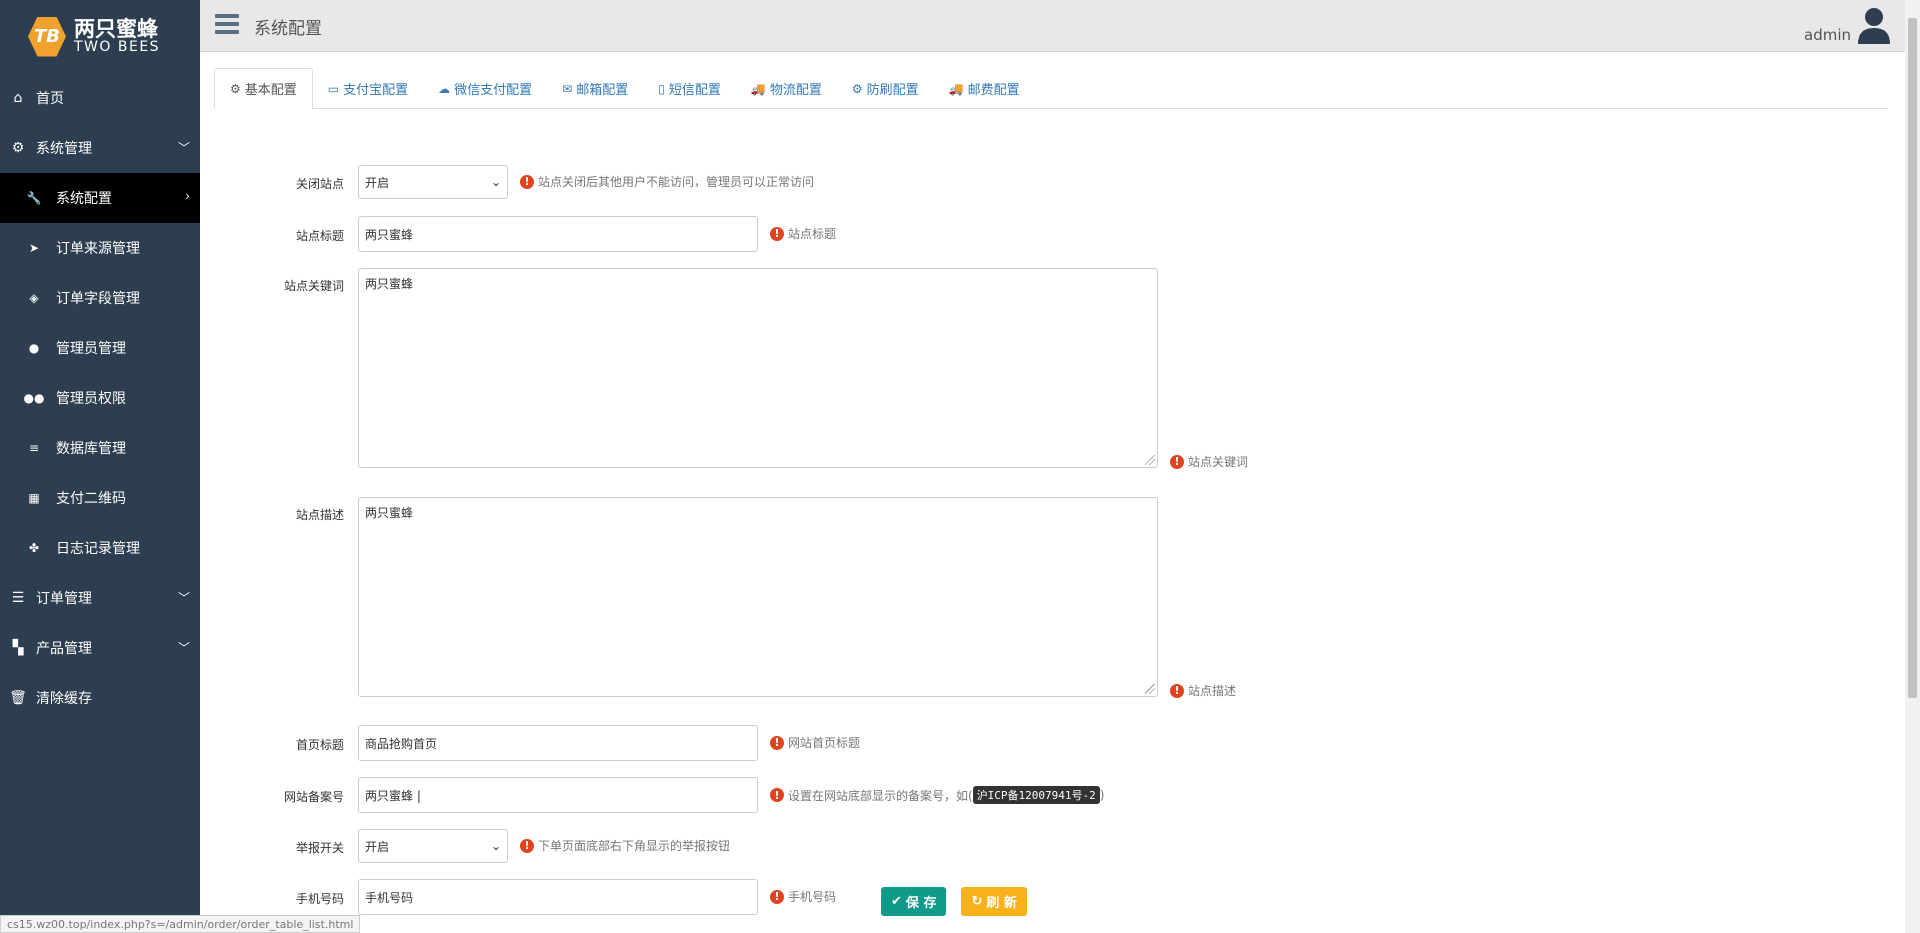 This screenshot has width=1920, height=933. Describe the element at coordinates (433, 846) in the screenshot. I see `report-select: 开启 ⌄` at that location.